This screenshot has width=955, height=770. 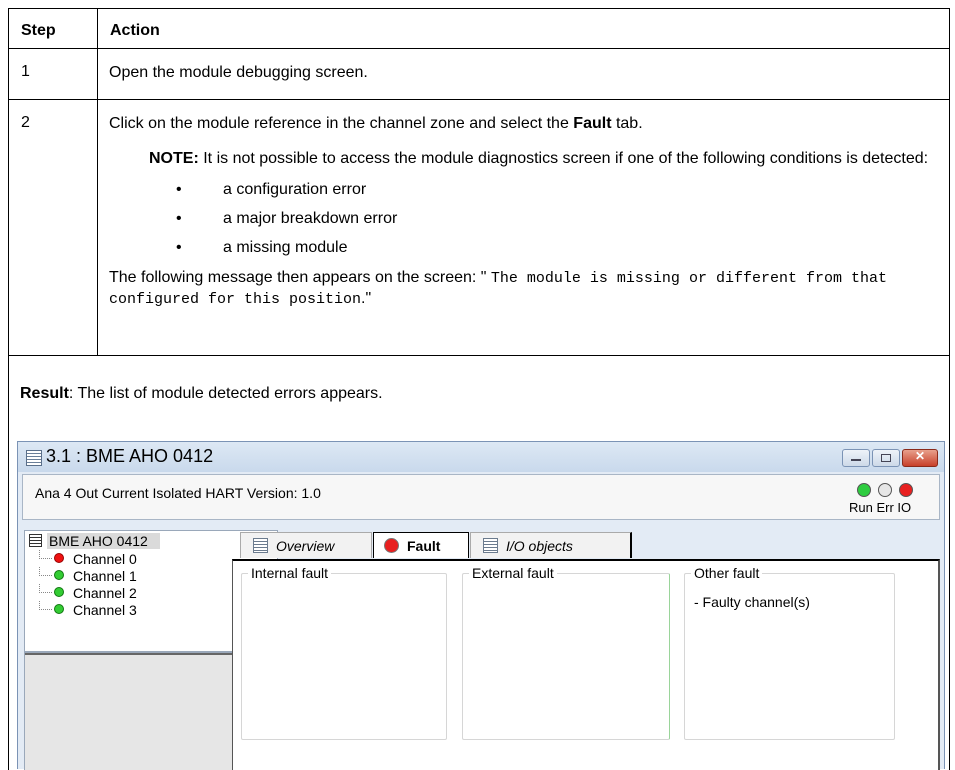 What do you see at coordinates (44, 393) in the screenshot?
I see `result-label: Result` at bounding box center [44, 393].